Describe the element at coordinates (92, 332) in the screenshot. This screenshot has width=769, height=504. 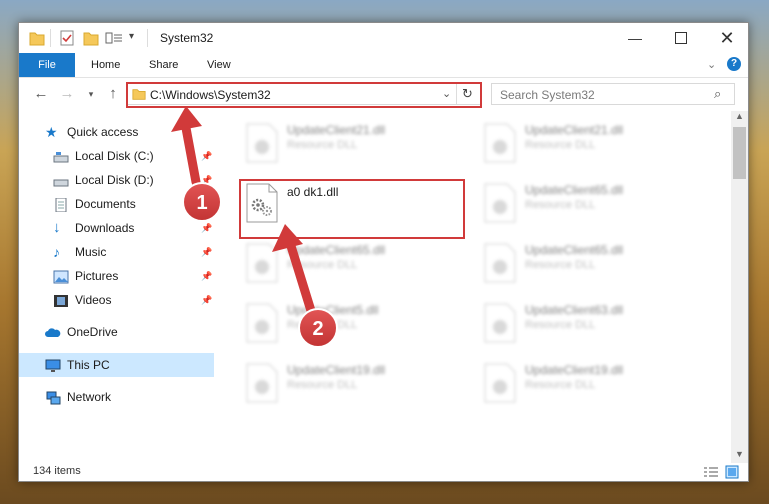
I see `sidebar-item-label: OneDrive` at that location.